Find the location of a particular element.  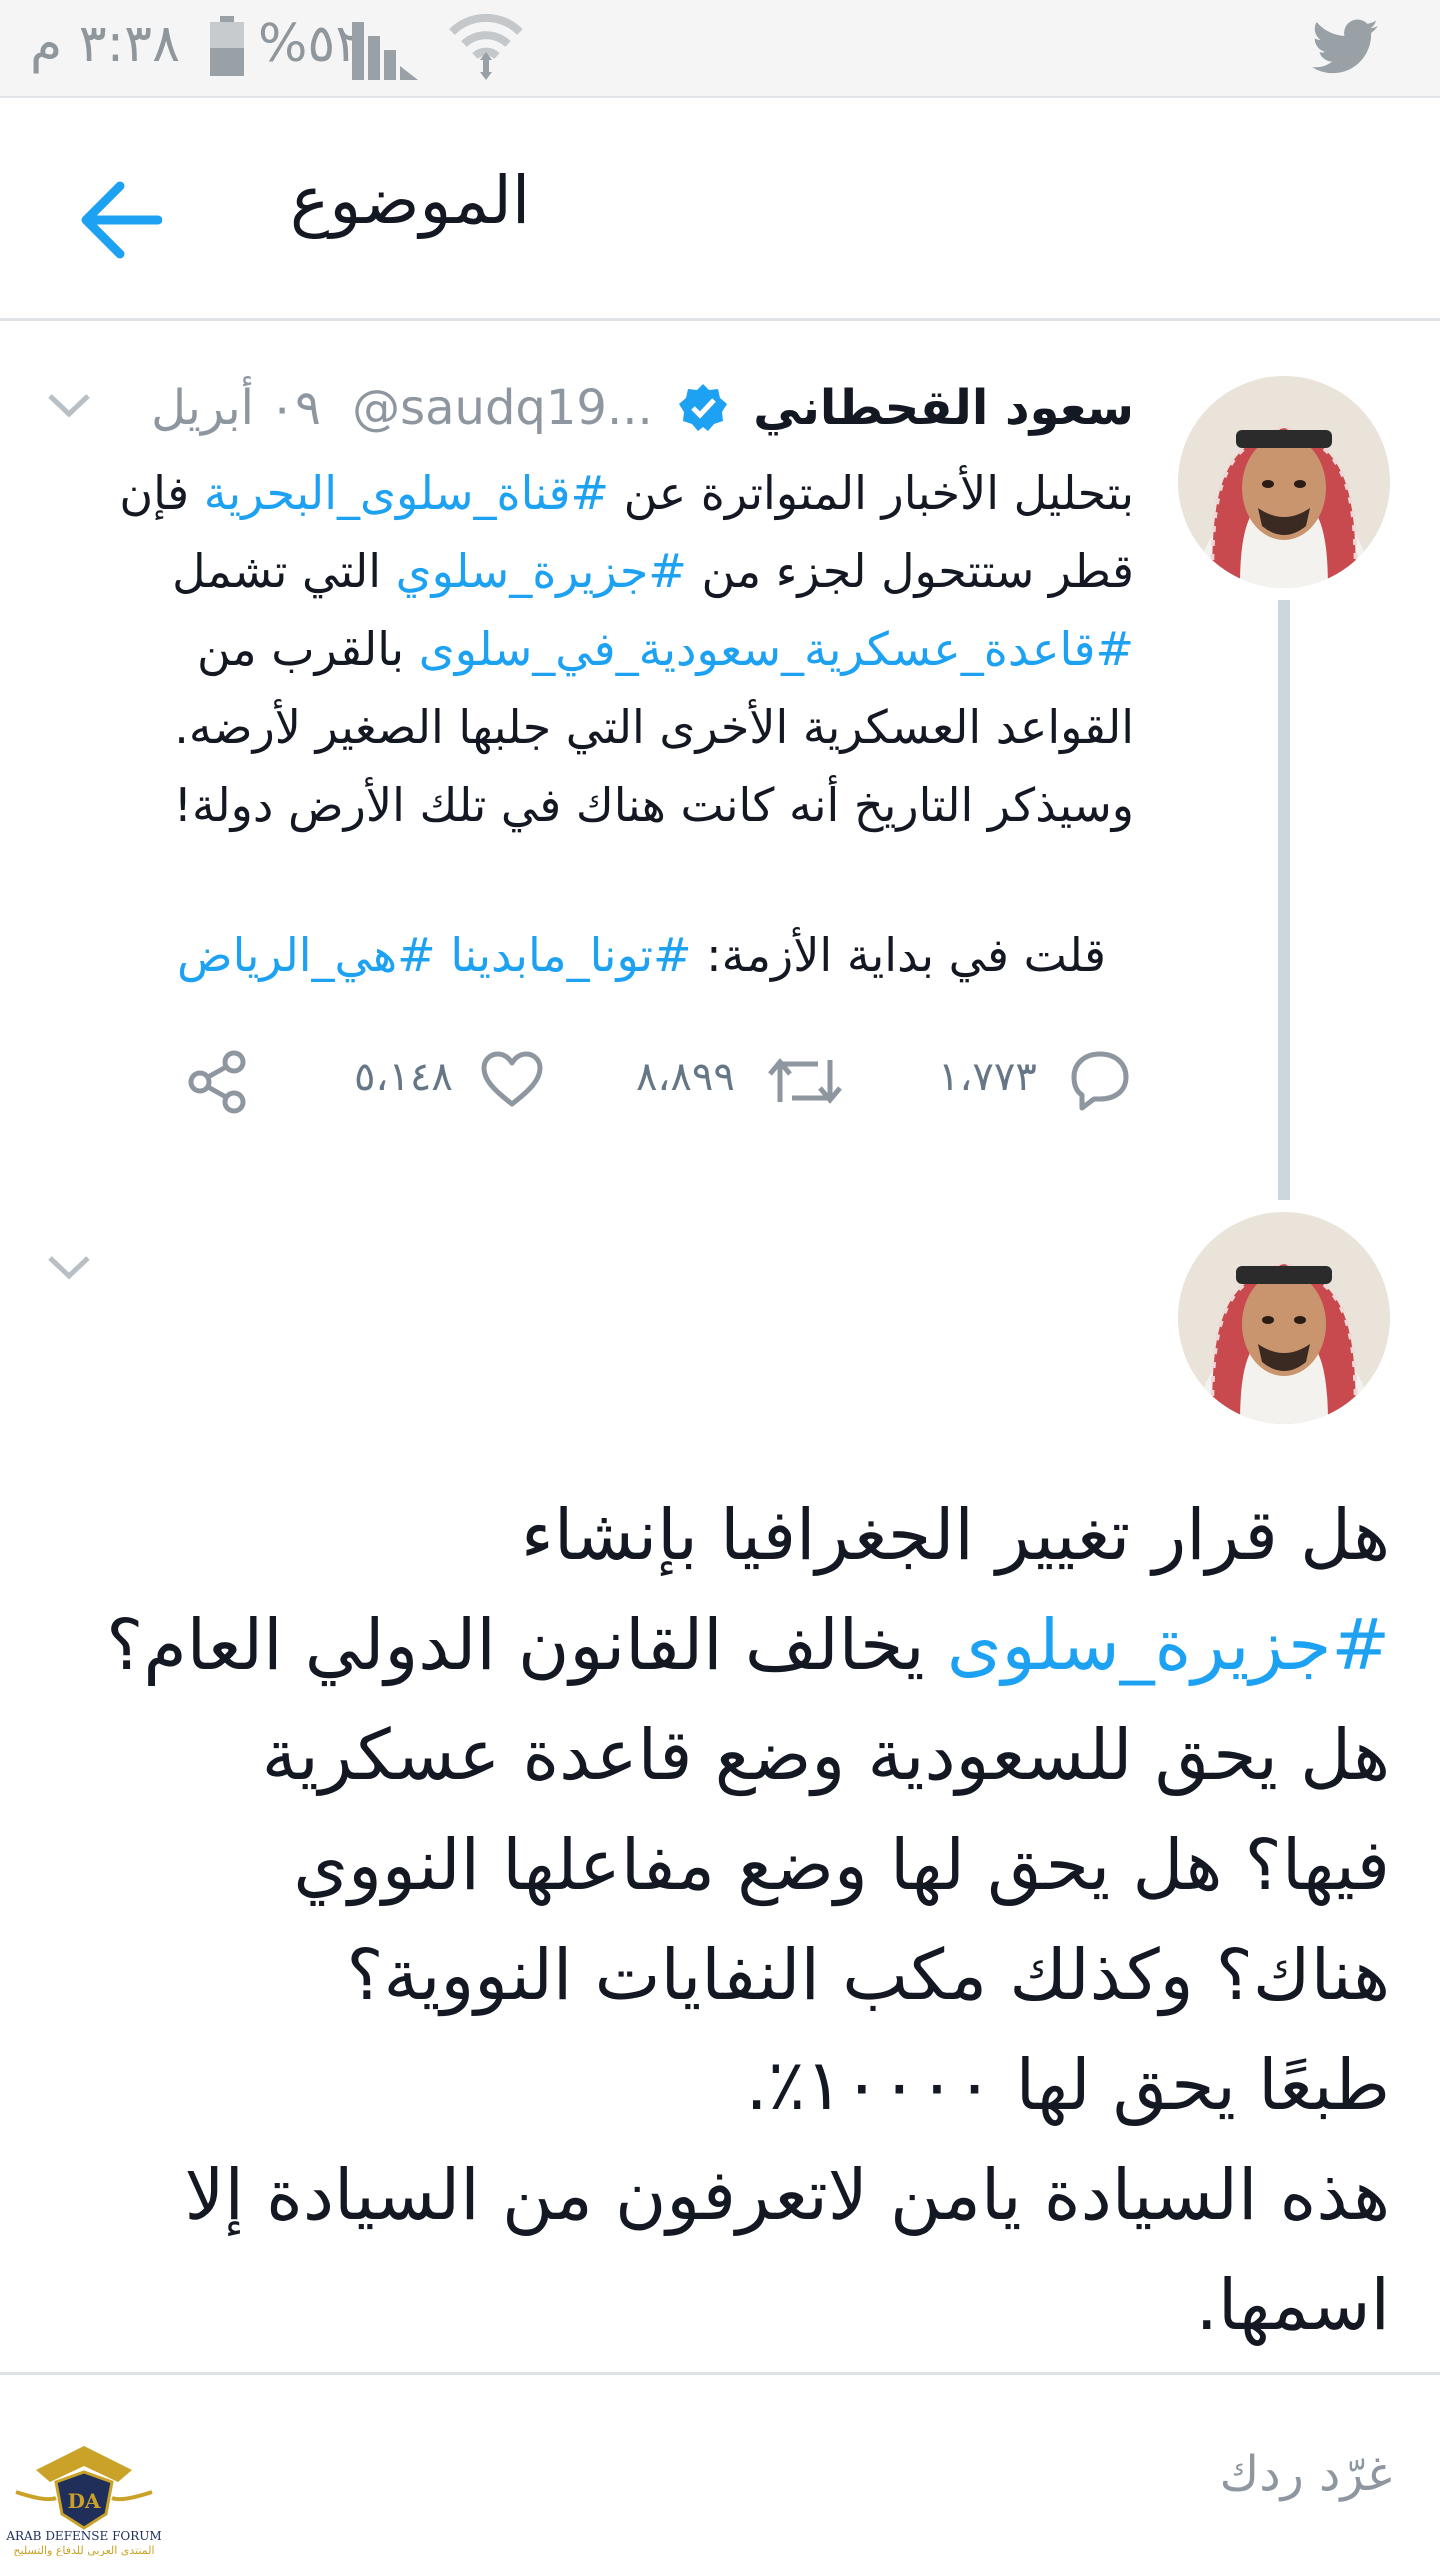

battery-icon is located at coordinates (227, 46).